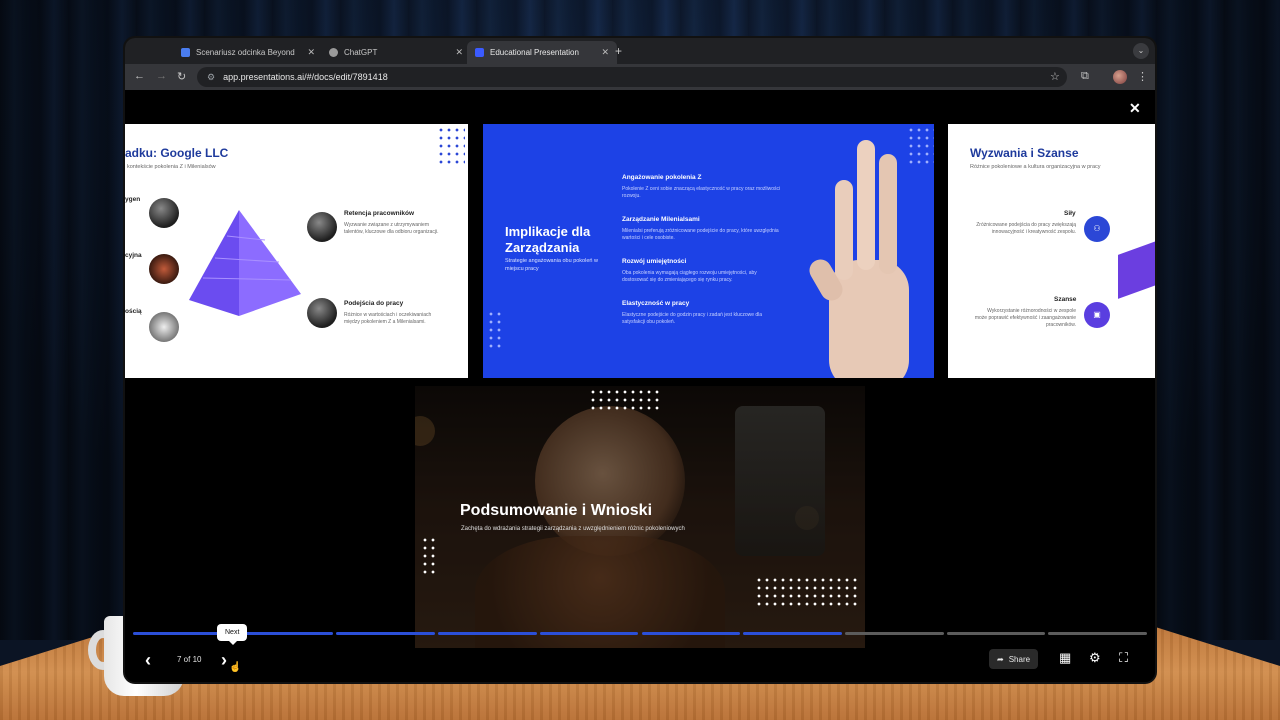 Image resolution: width=1280 pixels, height=720 pixels. I want to click on tab-search-button: ⌄, so click(1141, 51).